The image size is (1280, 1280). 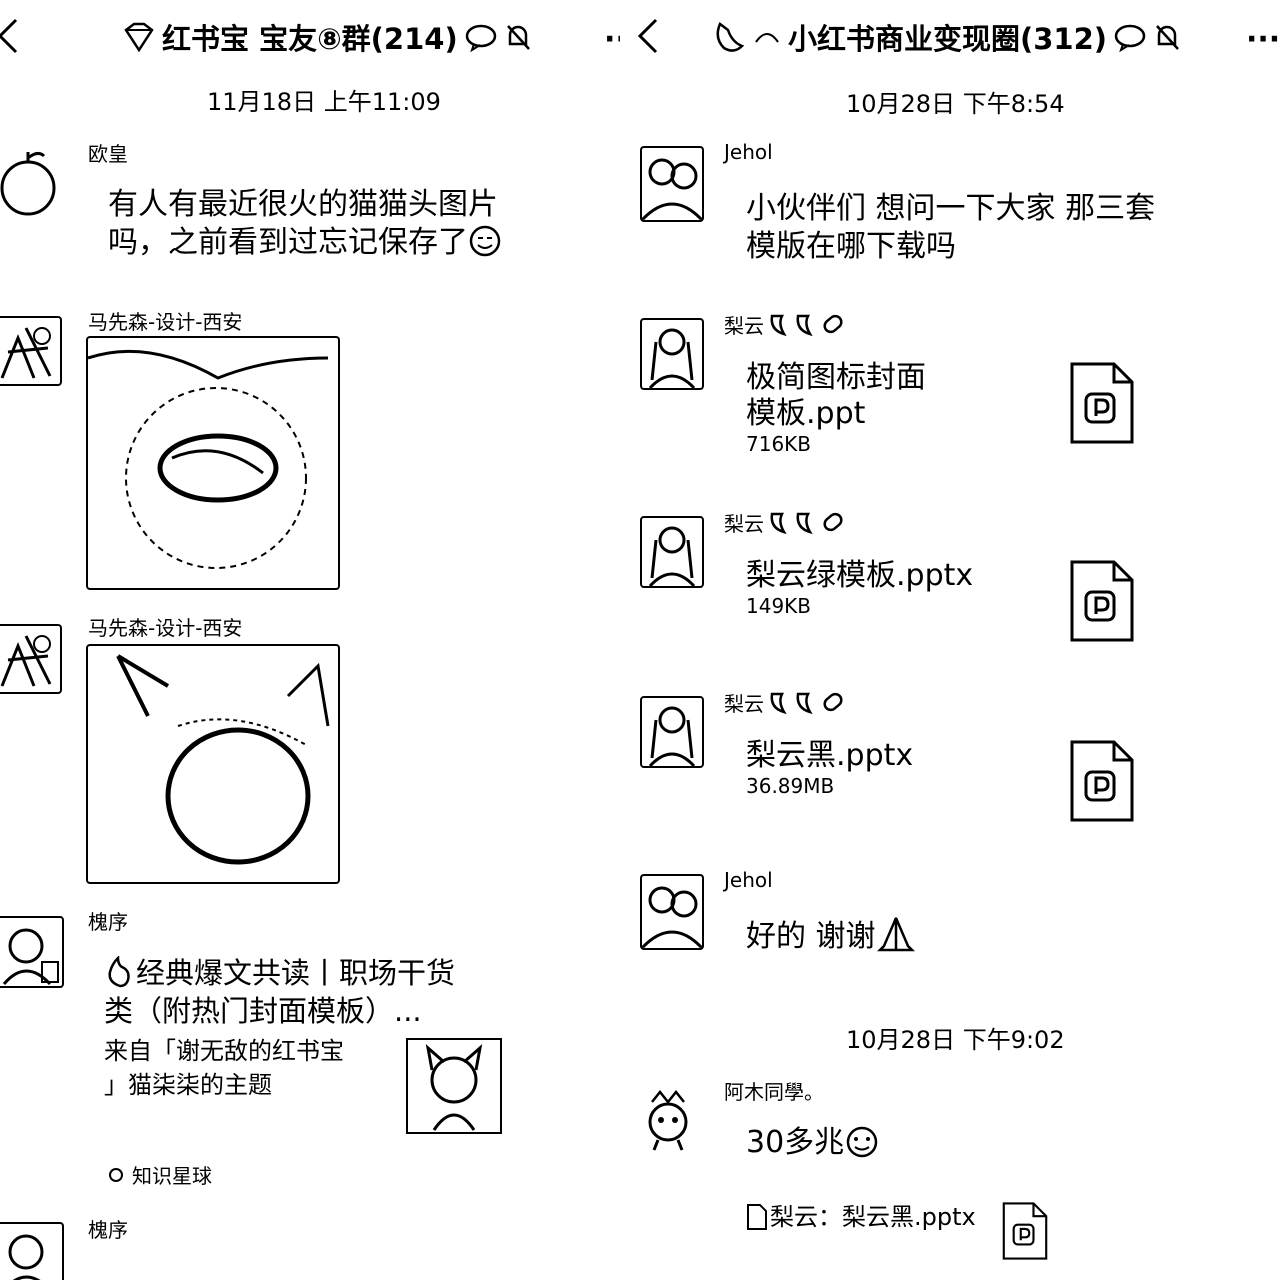 I want to click on sender-name: 阿木同學。, so click(x=774, y=1092).